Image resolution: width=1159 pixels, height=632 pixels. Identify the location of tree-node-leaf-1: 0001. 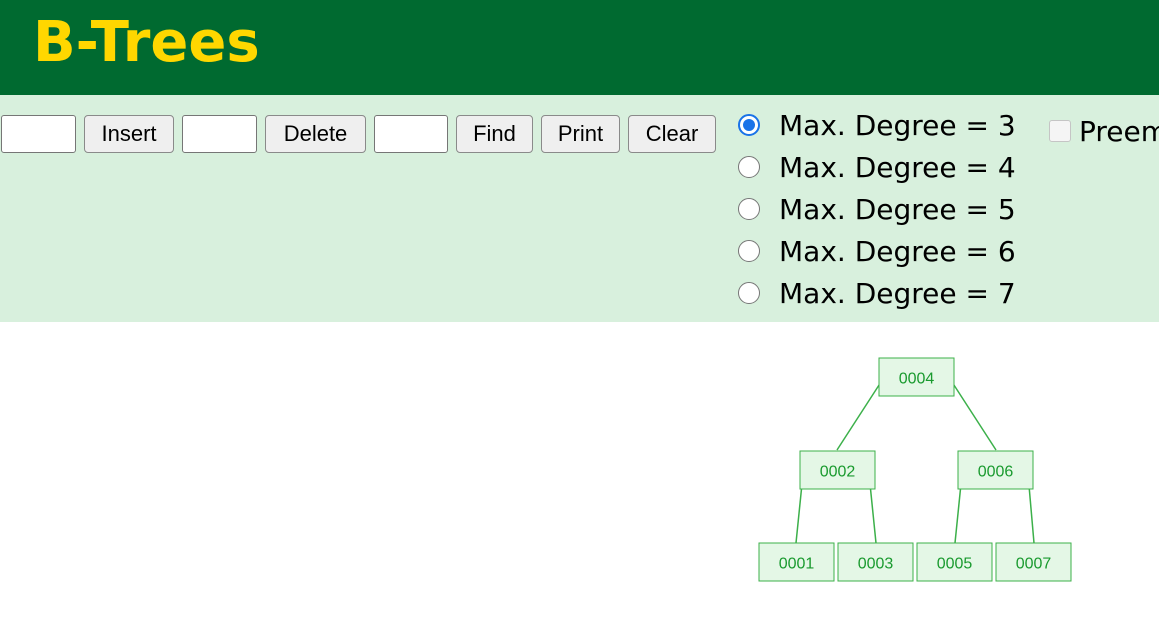
(796, 562).